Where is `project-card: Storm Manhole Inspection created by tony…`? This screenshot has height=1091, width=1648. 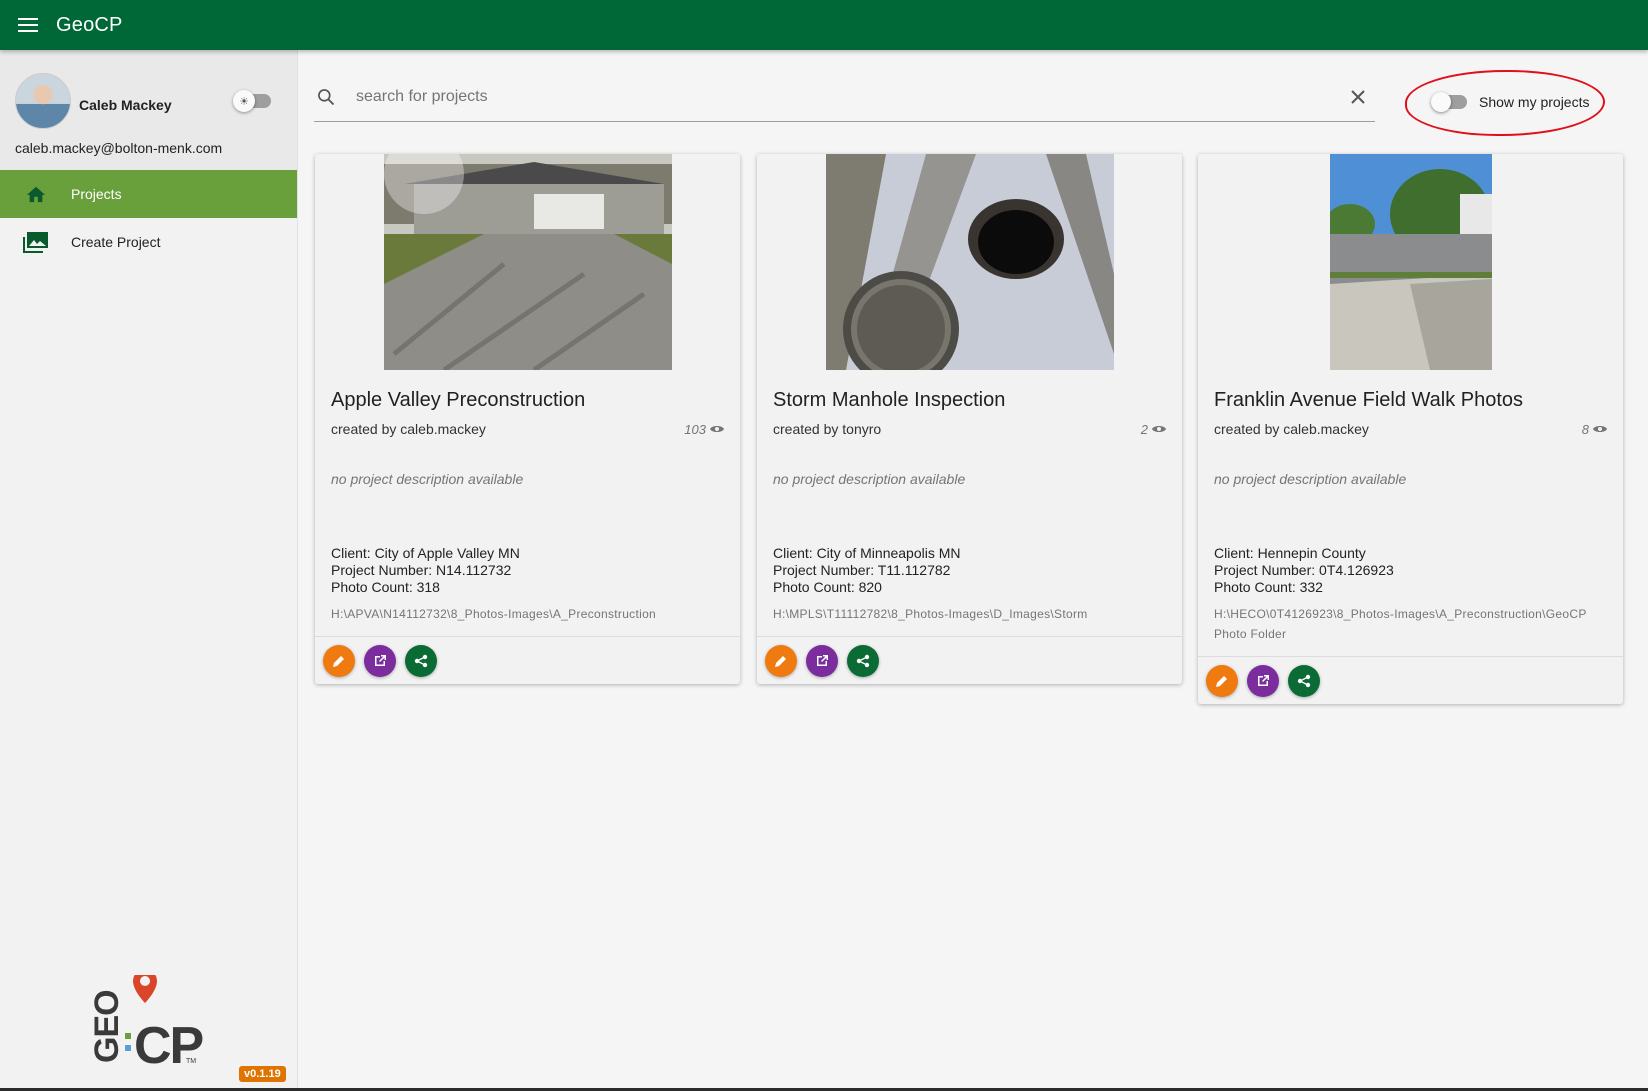 project-card: Storm Manhole Inspection created by tony… is located at coordinates (969, 419).